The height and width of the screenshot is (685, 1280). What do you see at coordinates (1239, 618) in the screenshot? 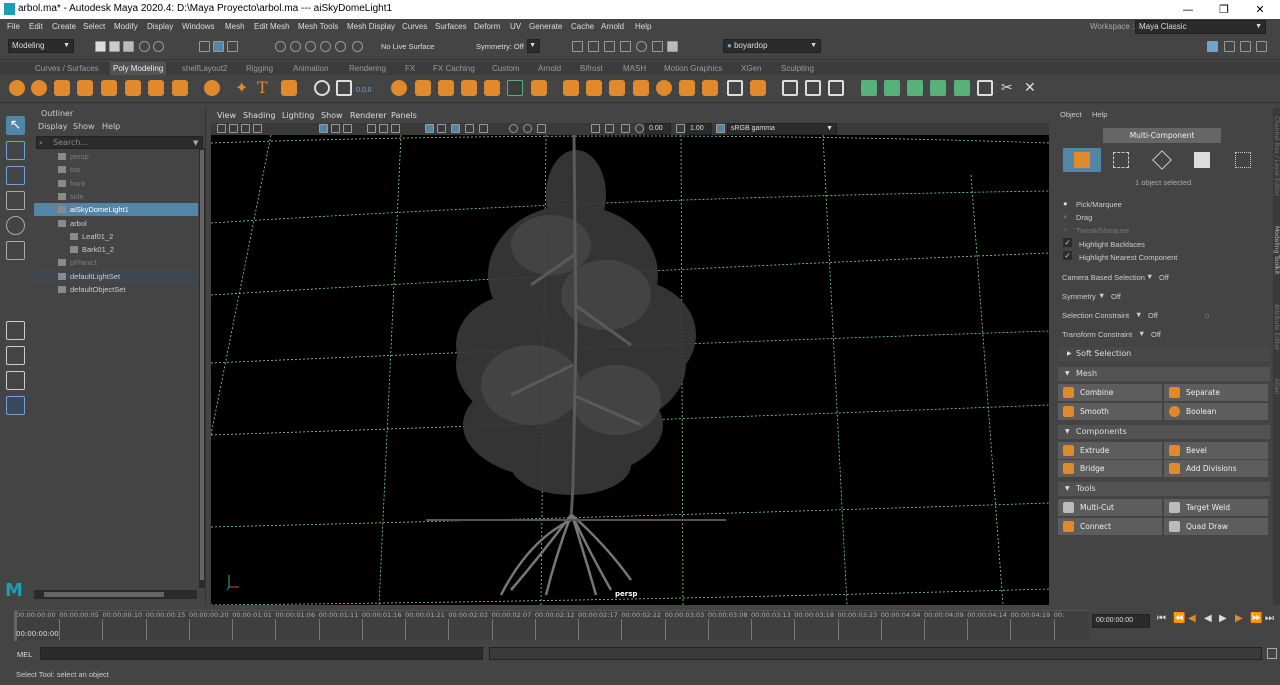
I see `step-forward-frame-icon: ▶` at bounding box center [1239, 618].